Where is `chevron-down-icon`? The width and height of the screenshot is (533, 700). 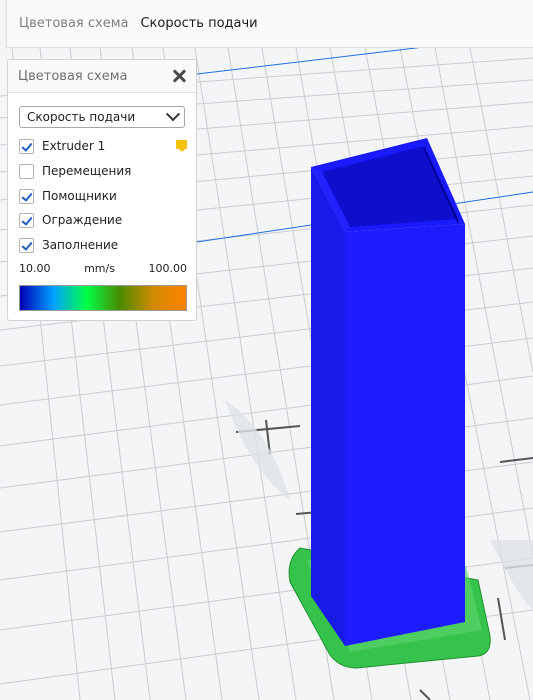 chevron-down-icon is located at coordinates (173, 114).